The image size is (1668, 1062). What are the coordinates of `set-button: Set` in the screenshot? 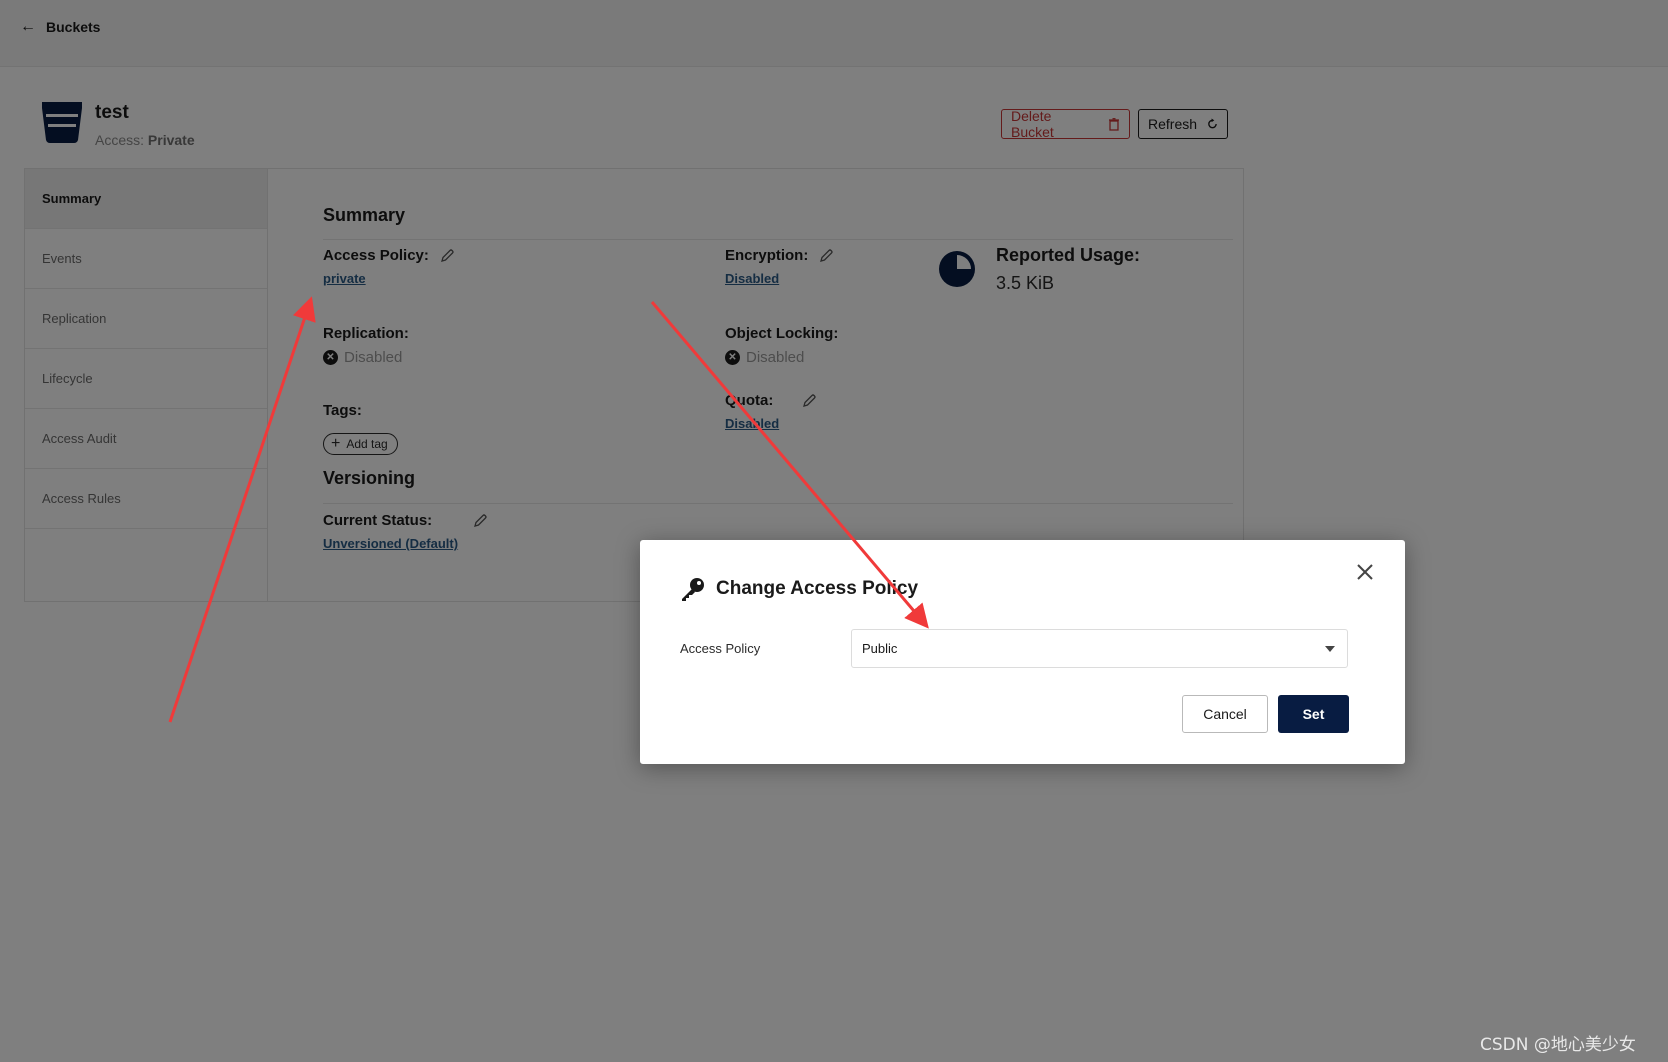 It's located at (1313, 714).